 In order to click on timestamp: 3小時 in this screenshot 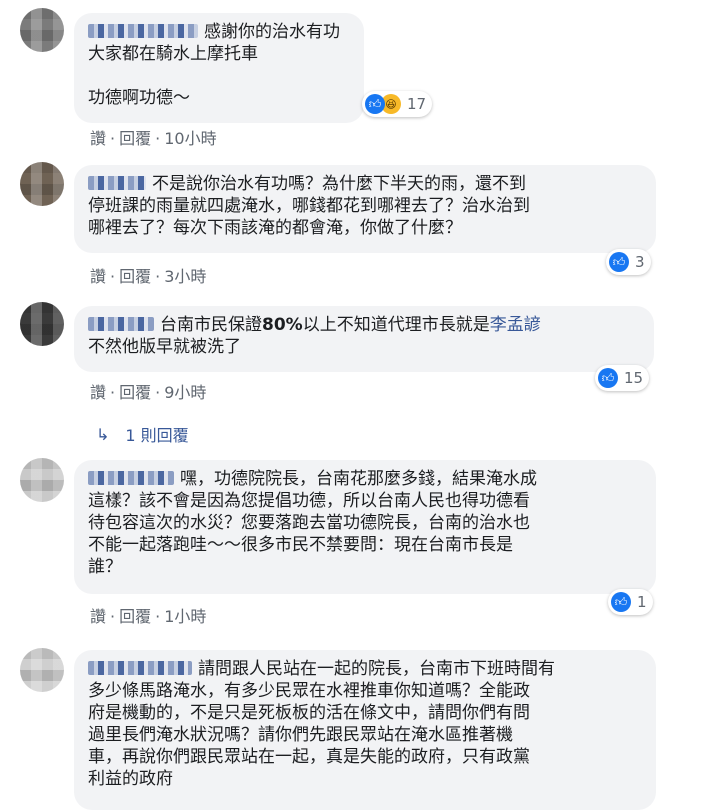, I will do `click(185, 276)`.